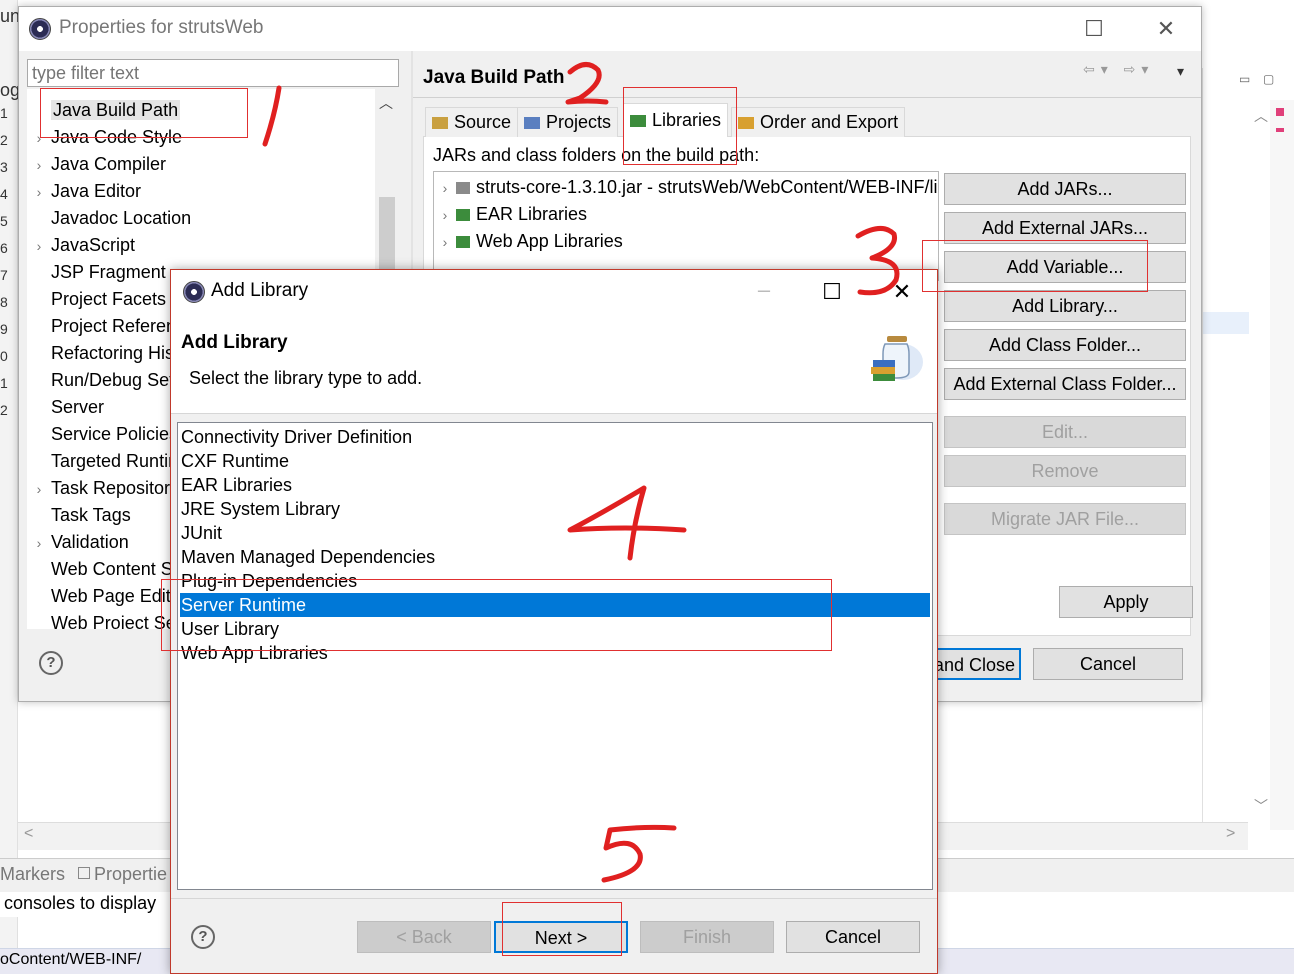 The width and height of the screenshot is (1294, 974). Describe the element at coordinates (483, 122) in the screenshot. I see `tab-label: Source` at that location.